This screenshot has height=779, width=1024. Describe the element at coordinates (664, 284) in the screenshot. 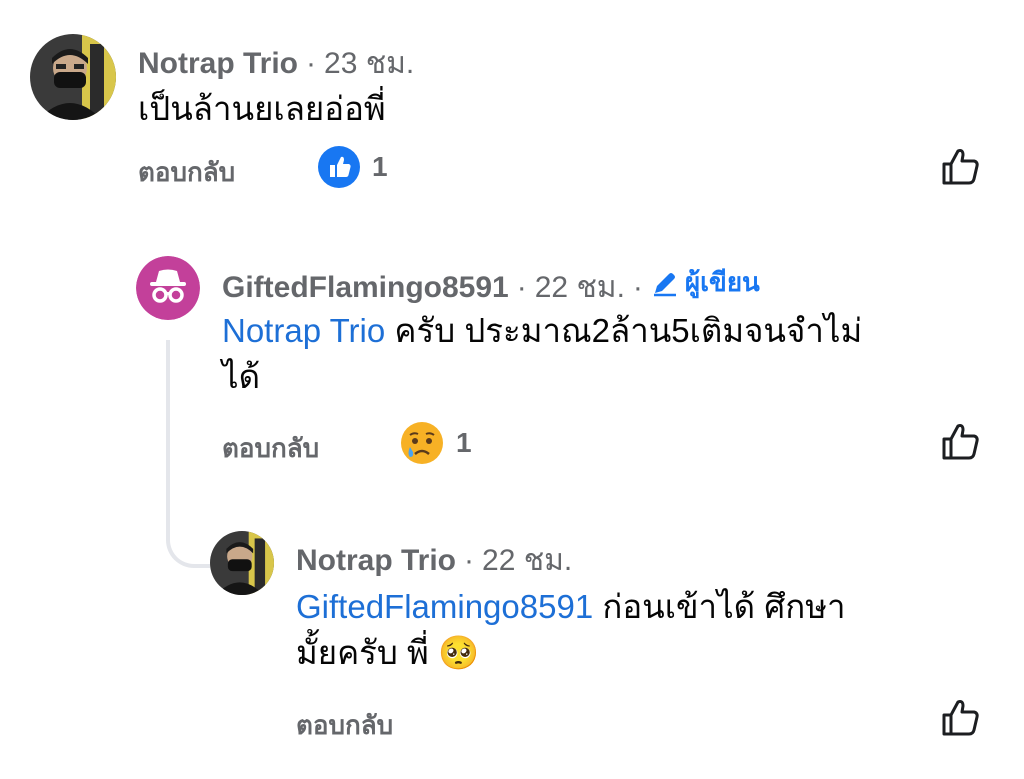

I see `pencil-icon` at that location.